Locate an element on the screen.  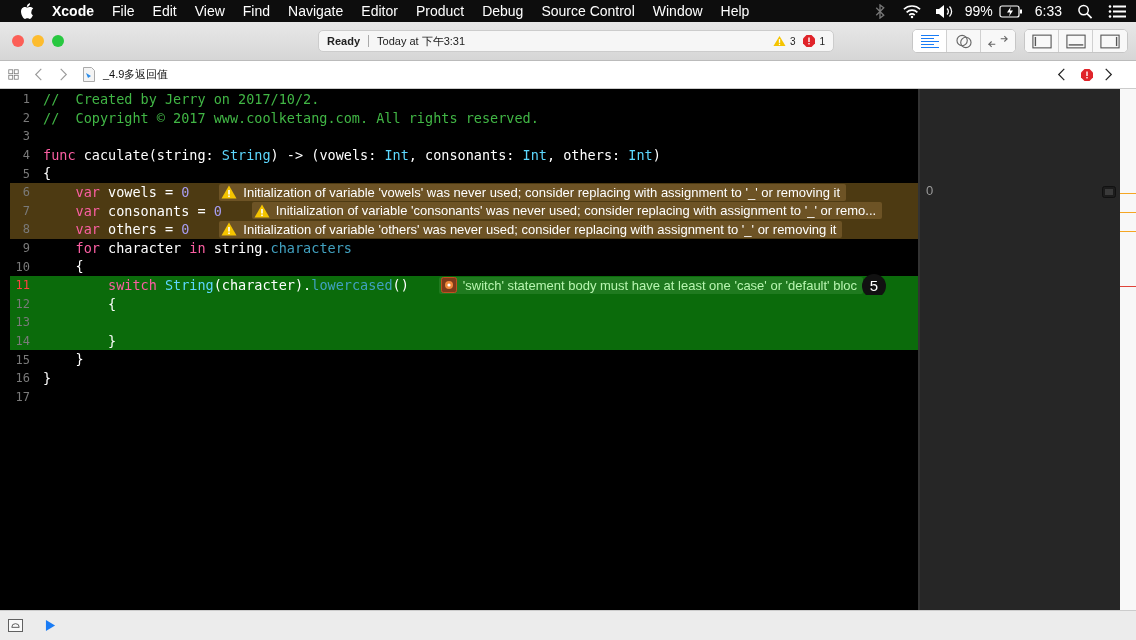
file-breadcrumb: _4.9多返回值 is located at coordinates (136, 74).